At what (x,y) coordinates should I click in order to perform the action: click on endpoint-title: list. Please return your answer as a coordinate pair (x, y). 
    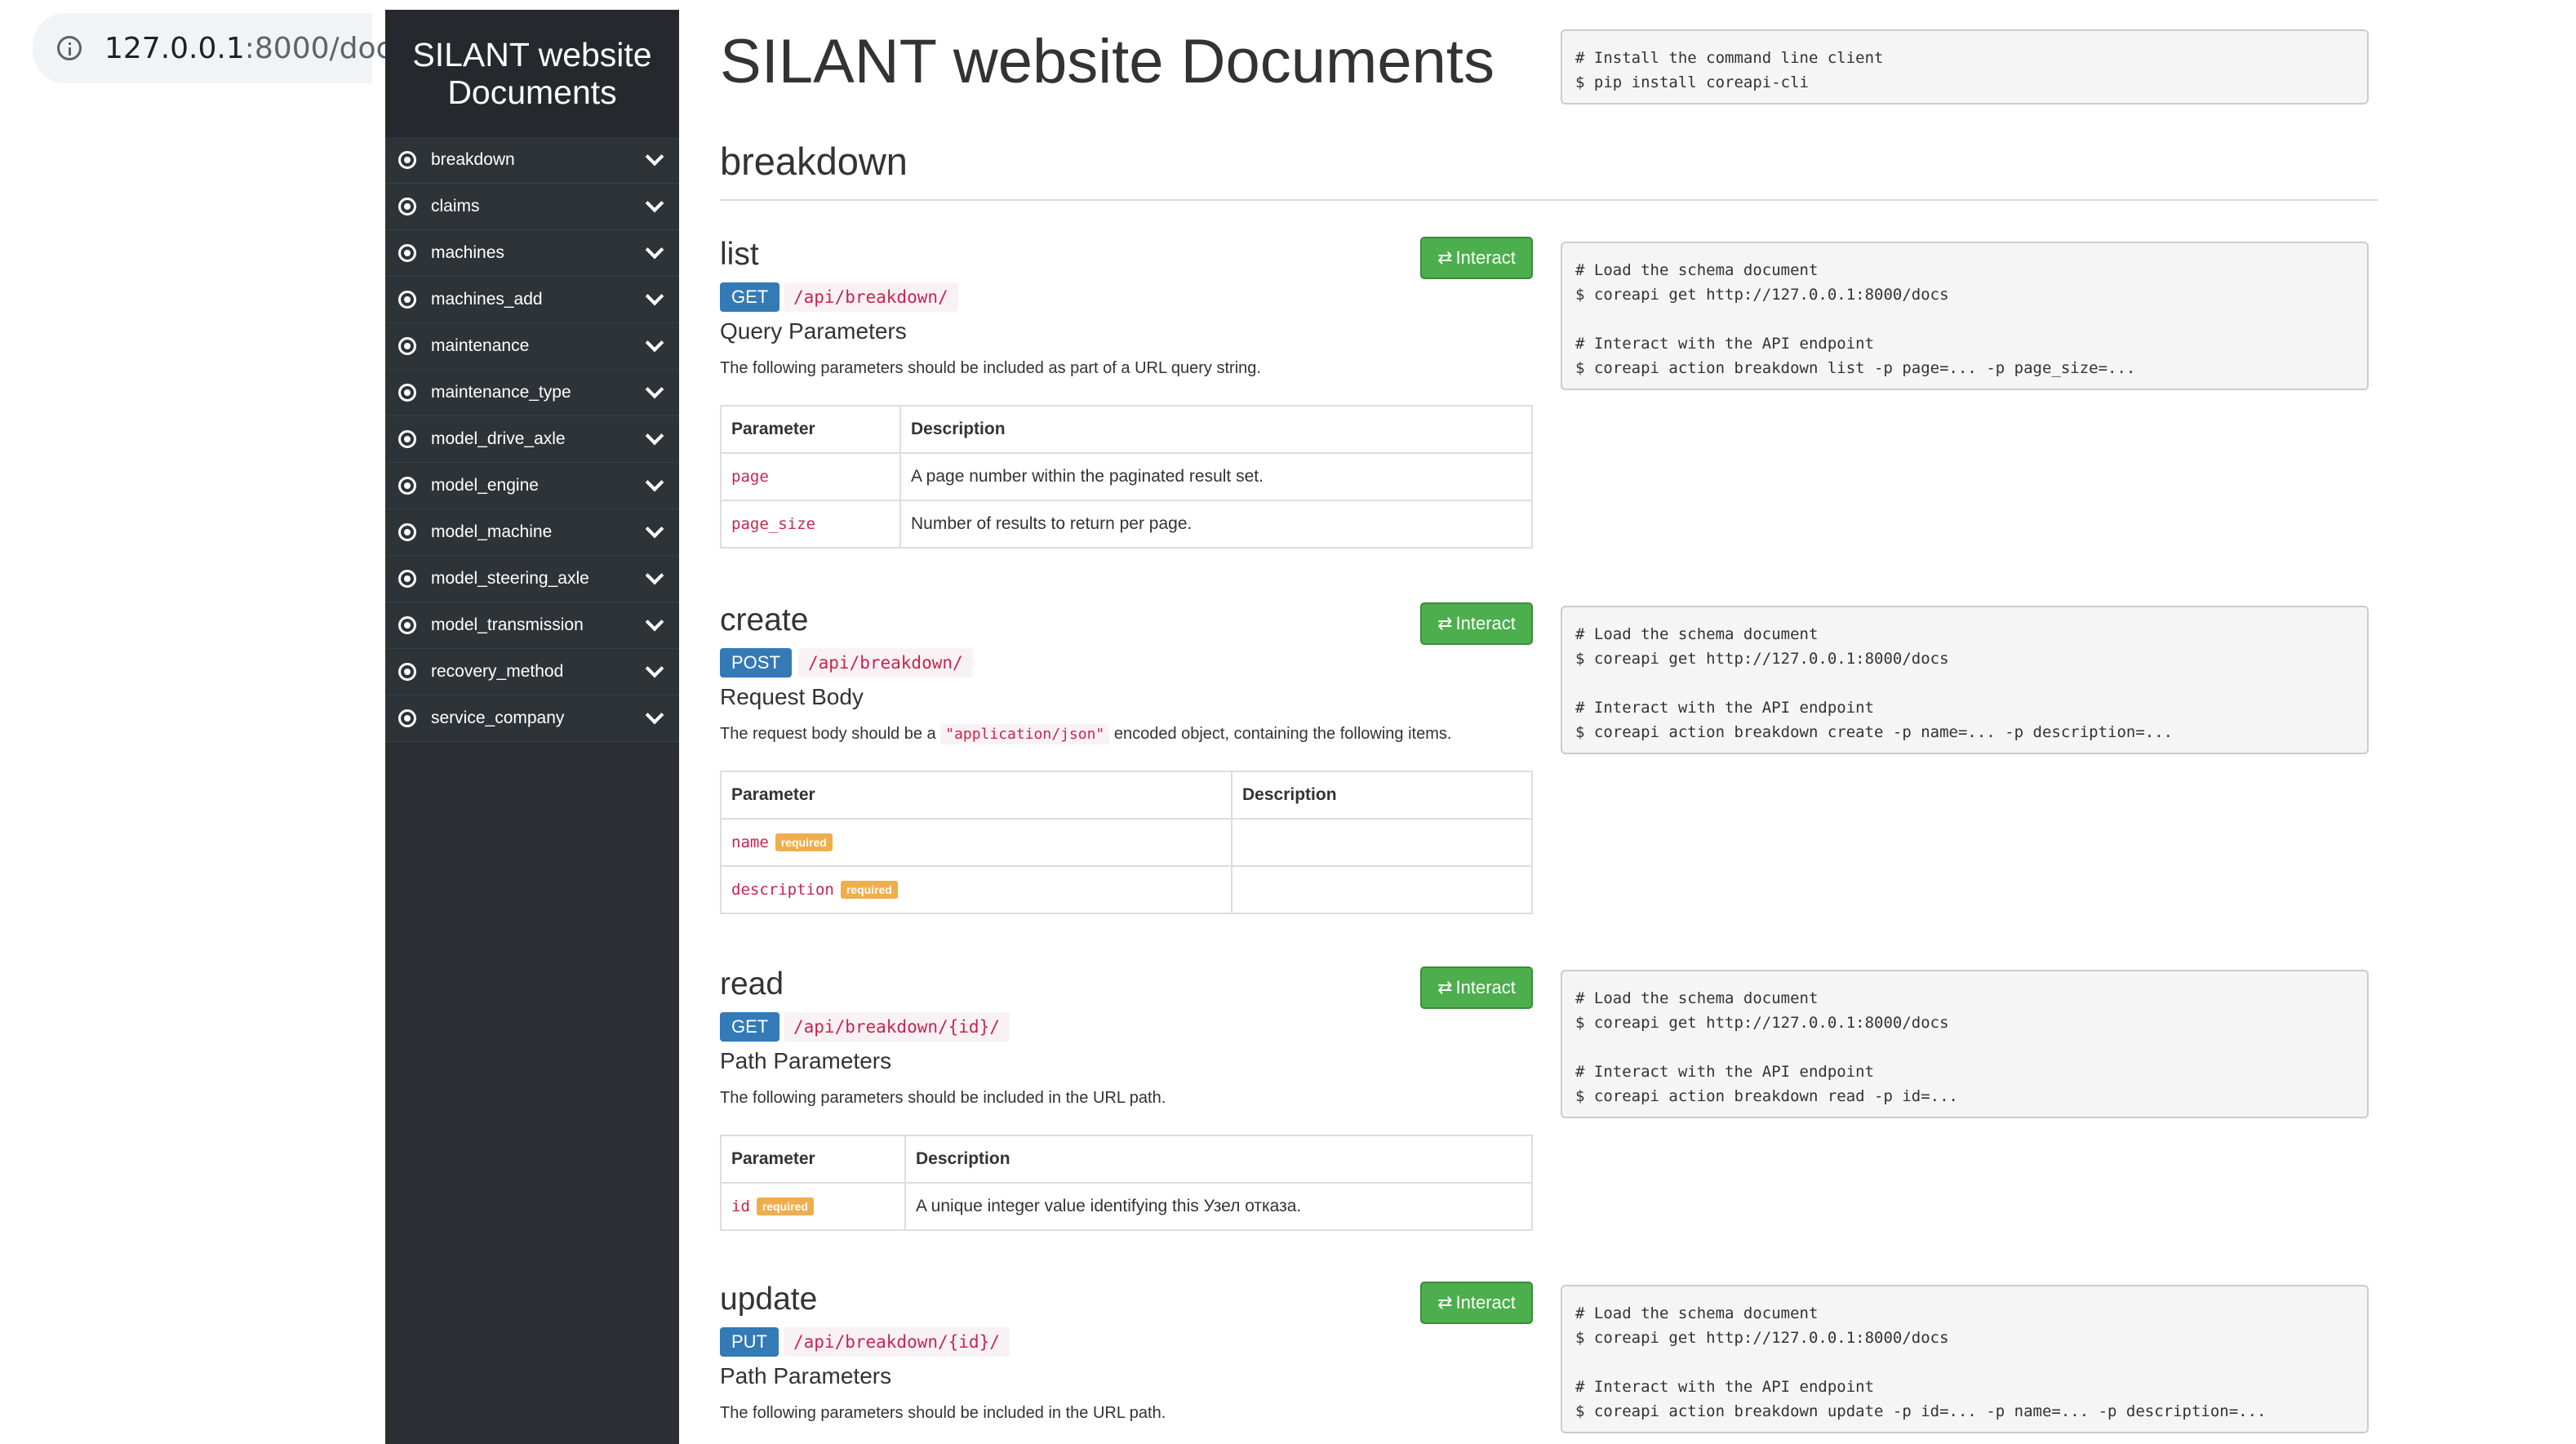
    Looking at the image, I should click on (739, 254).